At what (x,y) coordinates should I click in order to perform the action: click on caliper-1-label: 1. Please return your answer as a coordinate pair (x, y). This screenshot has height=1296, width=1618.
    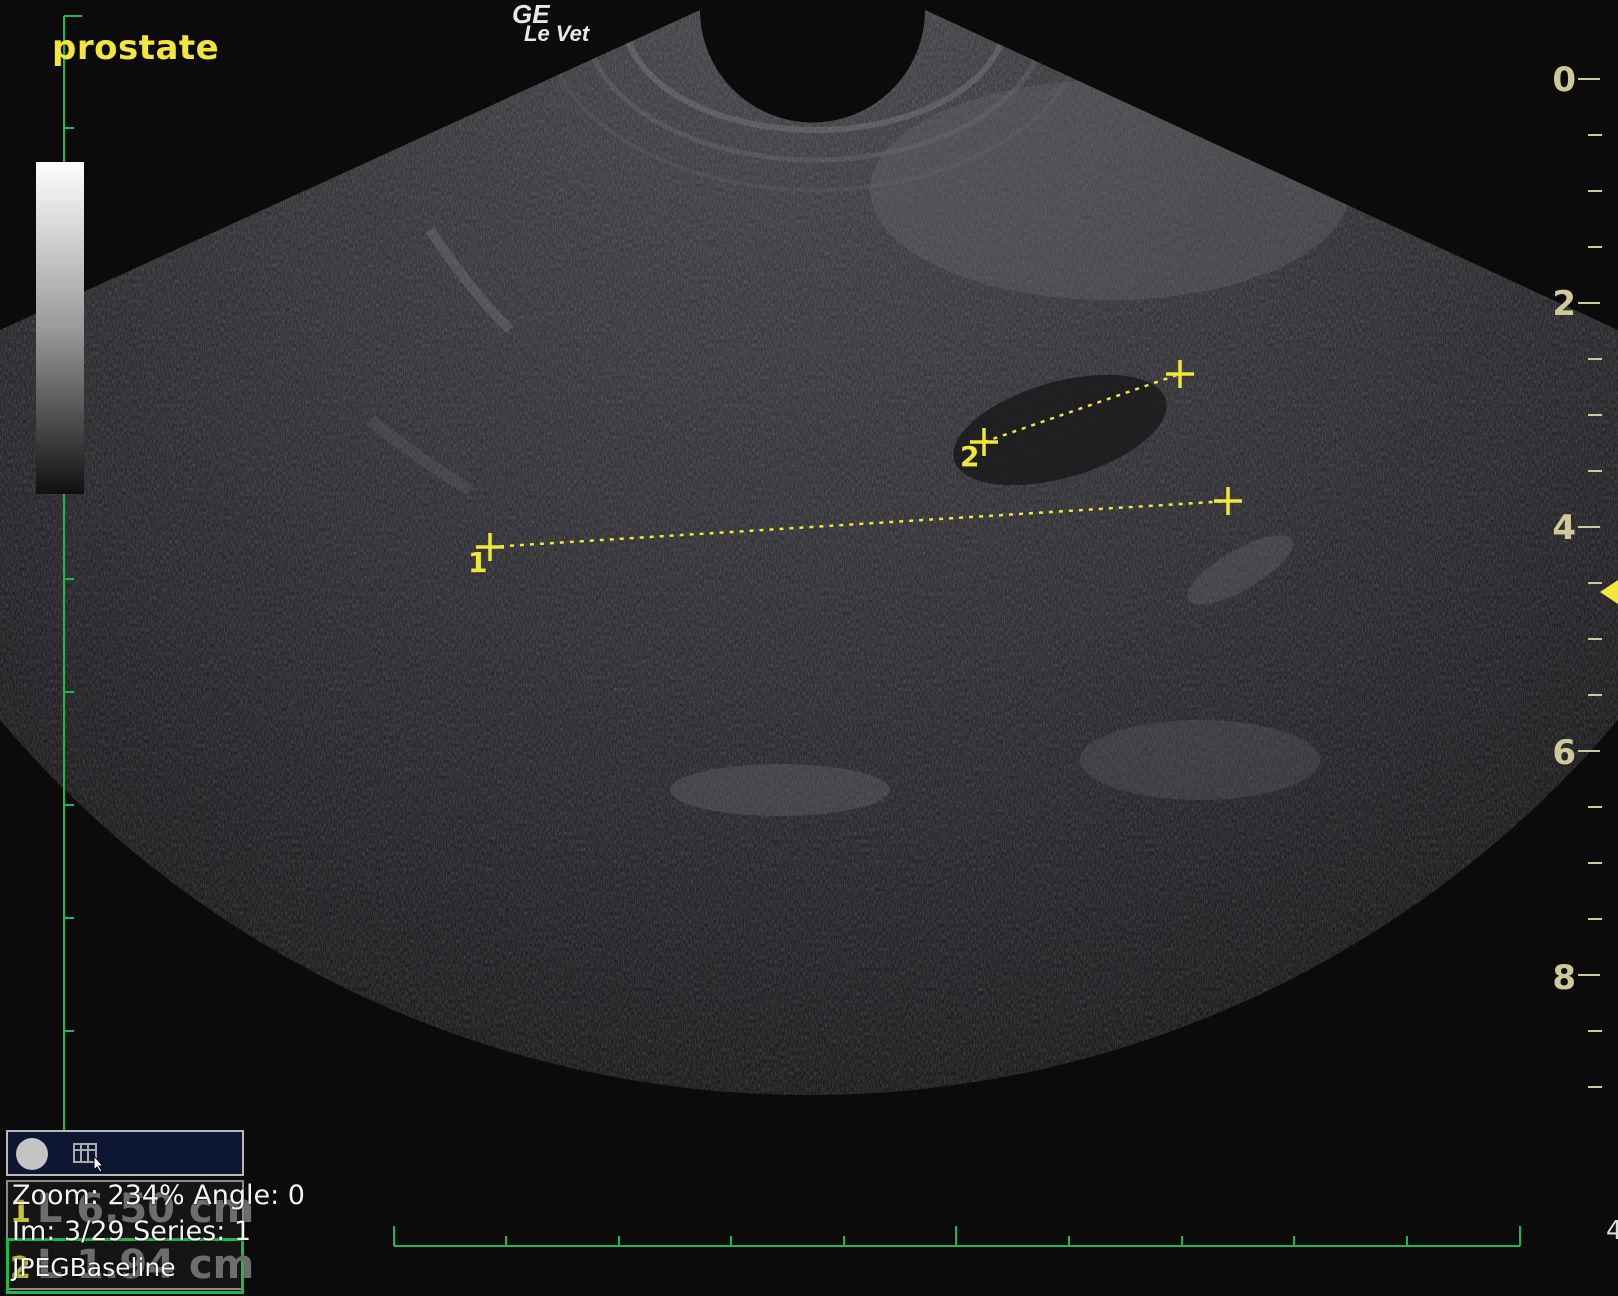
    Looking at the image, I should click on (478, 562).